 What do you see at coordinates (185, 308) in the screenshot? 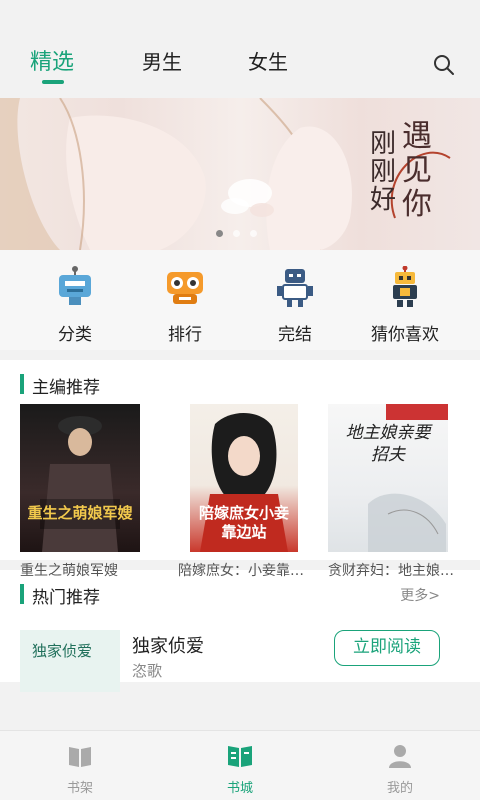
I see `quick-link-ranking: 排行` at bounding box center [185, 308].